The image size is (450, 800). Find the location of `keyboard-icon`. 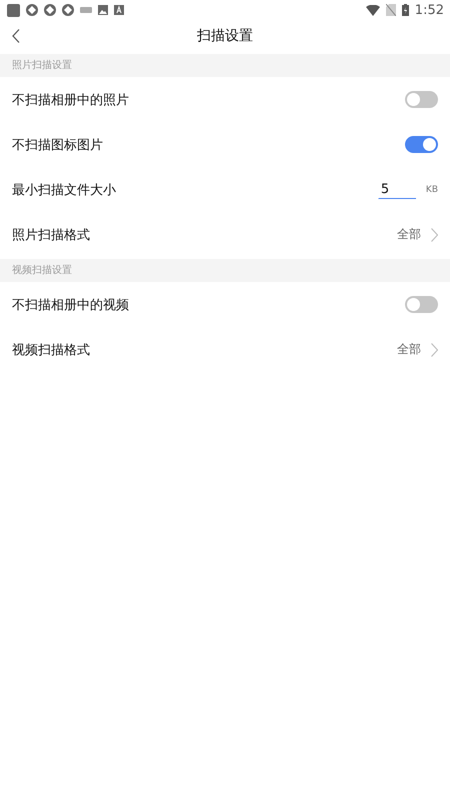

keyboard-icon is located at coordinates (86, 10).